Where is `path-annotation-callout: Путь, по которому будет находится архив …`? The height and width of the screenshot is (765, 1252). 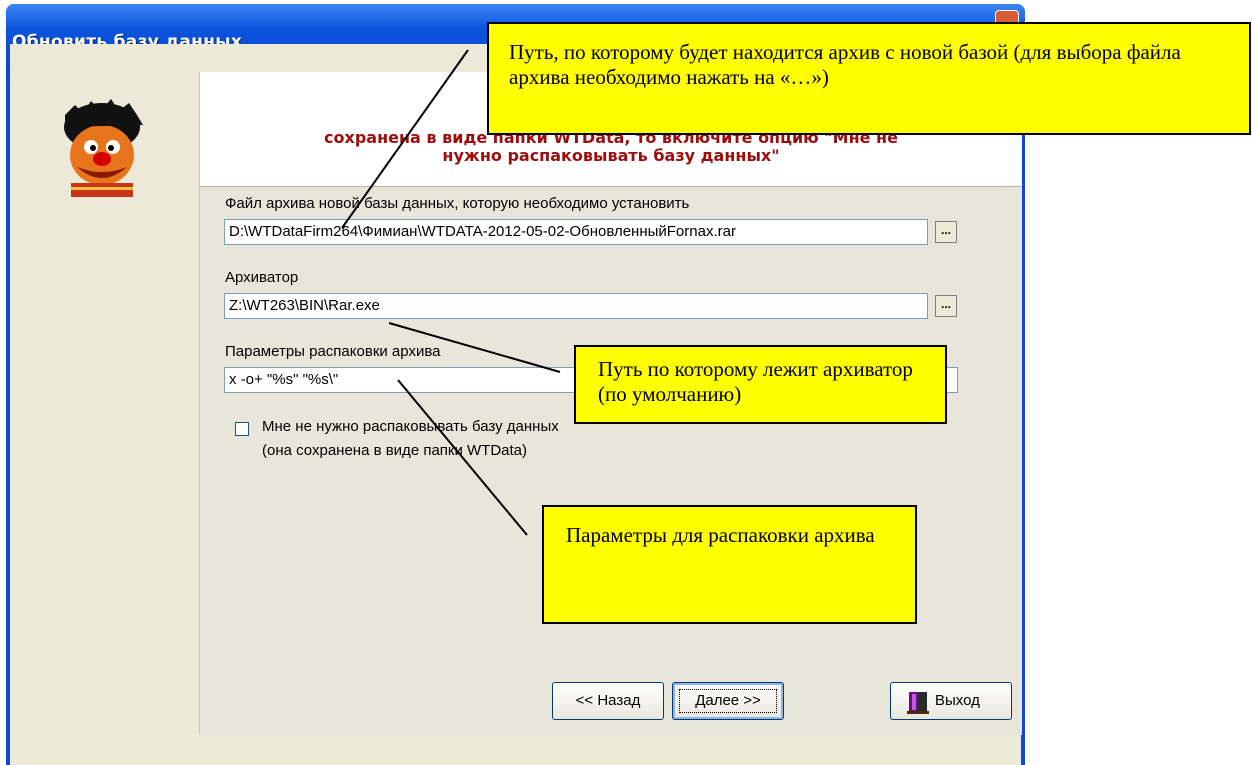
path-annotation-callout: Путь, по которому будет находится архив … is located at coordinates (869, 78).